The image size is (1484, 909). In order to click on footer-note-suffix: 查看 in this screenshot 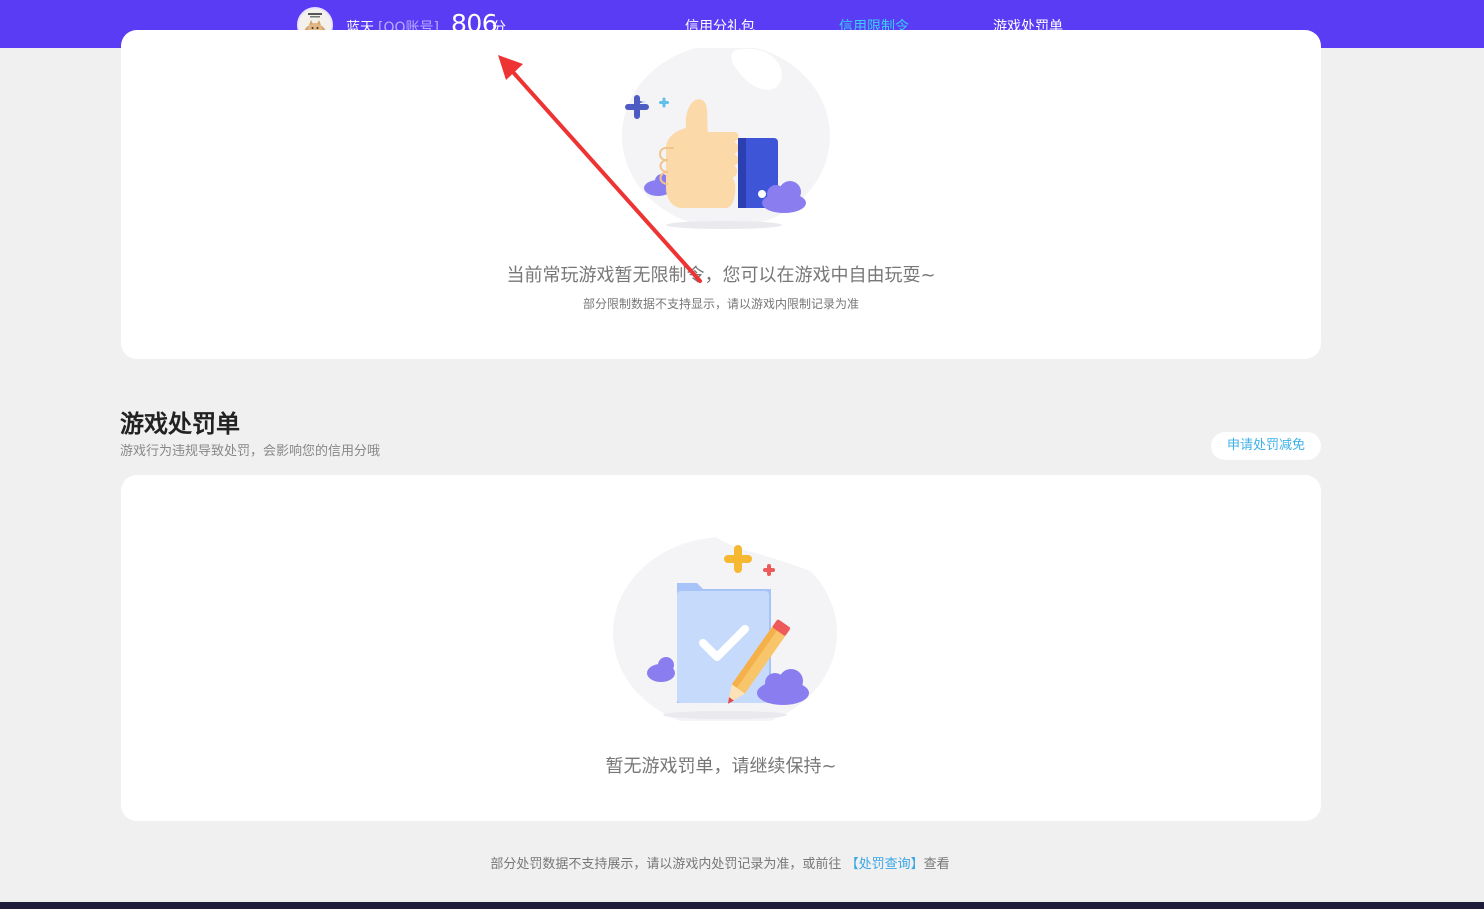, I will do `click(936, 864)`.